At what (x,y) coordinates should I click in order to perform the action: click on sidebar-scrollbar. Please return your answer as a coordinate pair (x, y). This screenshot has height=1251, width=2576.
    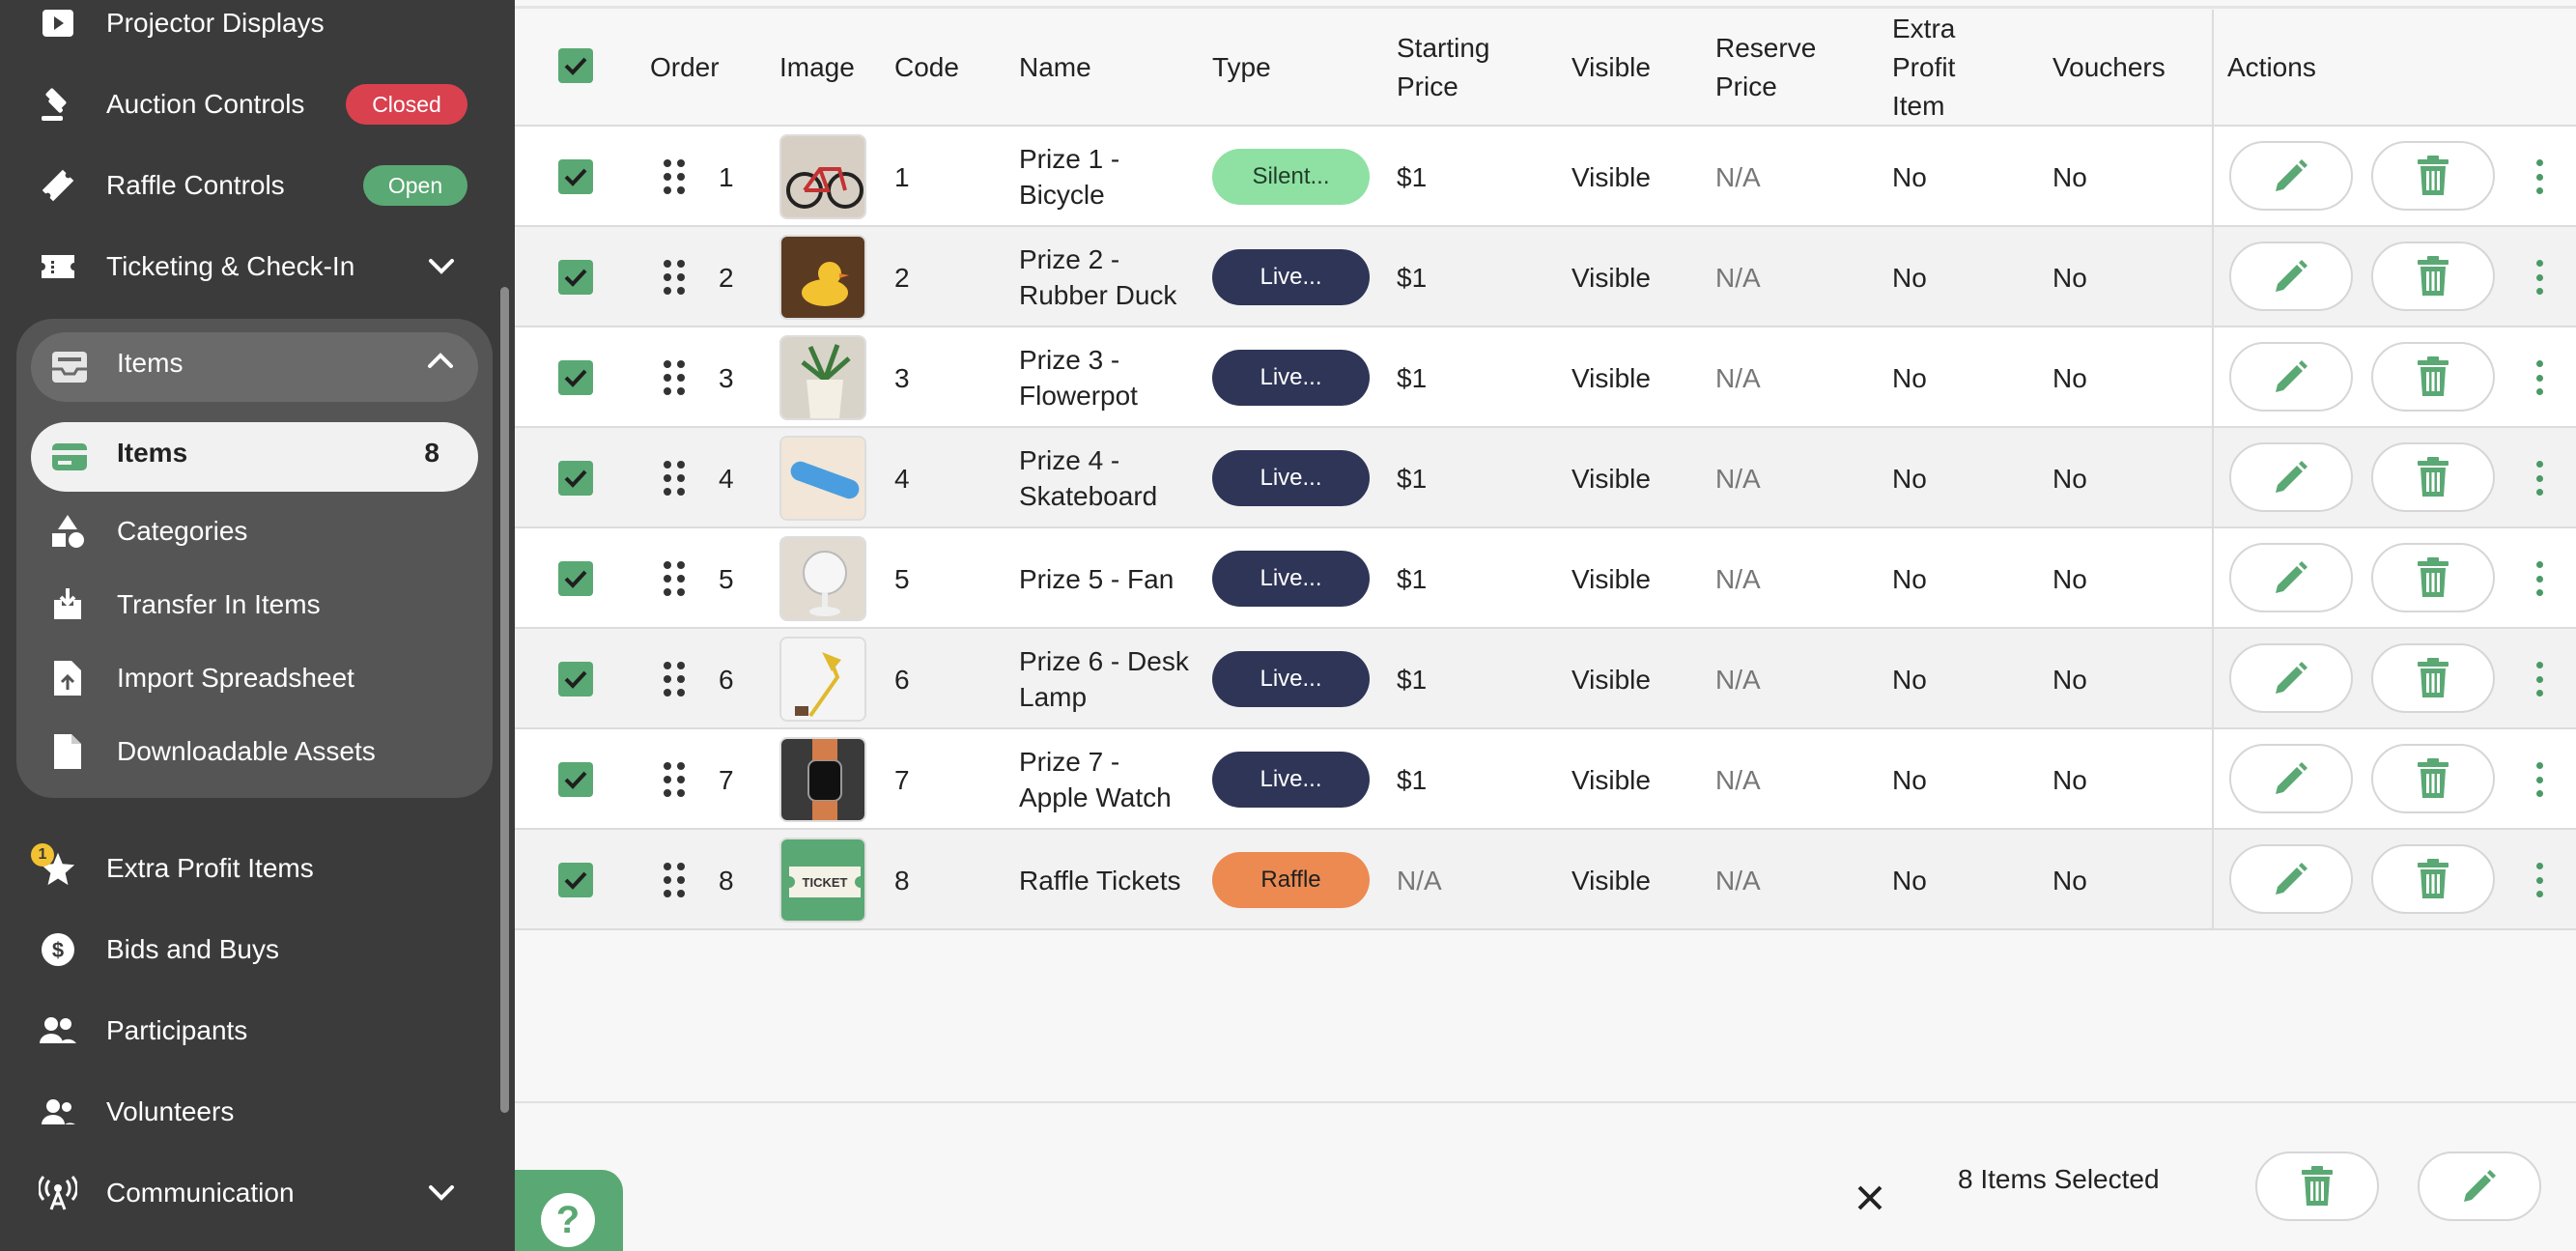
    Looking at the image, I should click on (504, 700).